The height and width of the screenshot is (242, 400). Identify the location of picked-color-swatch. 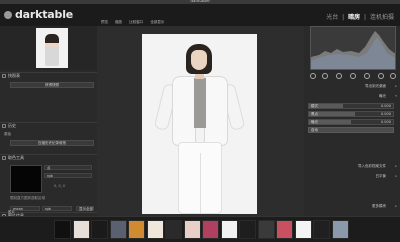
(26, 179).